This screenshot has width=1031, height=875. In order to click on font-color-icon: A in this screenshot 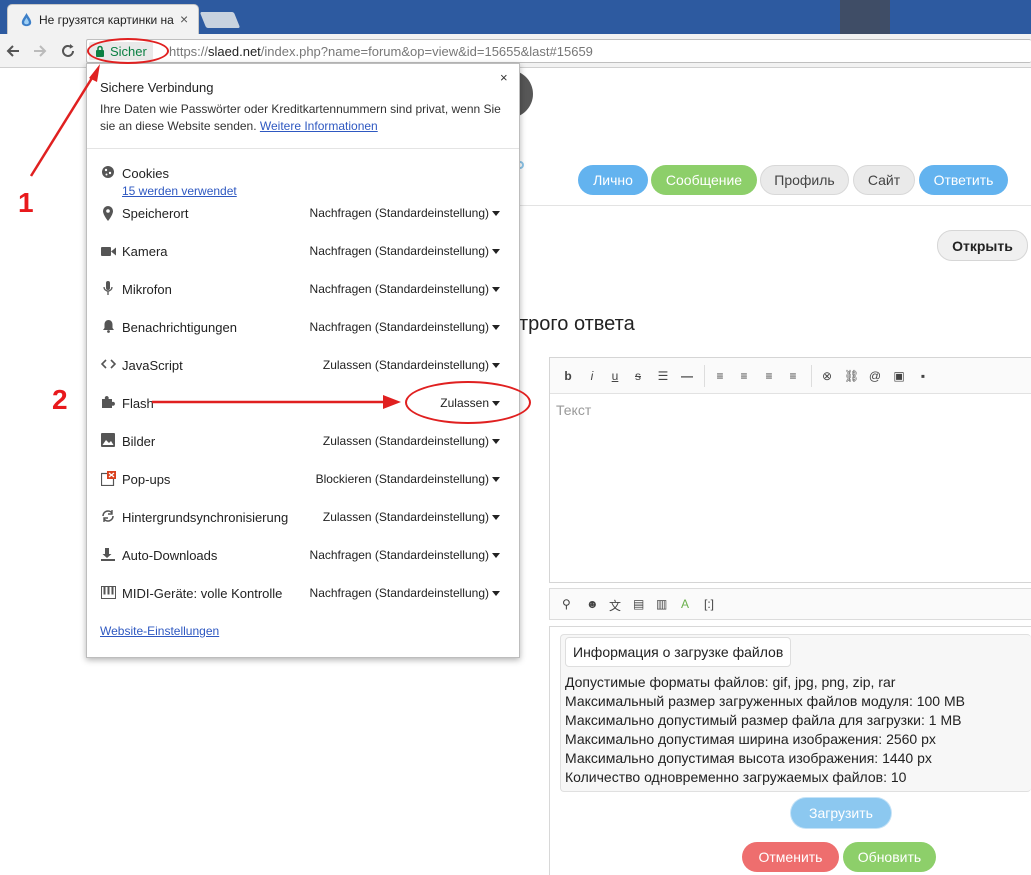, I will do `click(685, 604)`.